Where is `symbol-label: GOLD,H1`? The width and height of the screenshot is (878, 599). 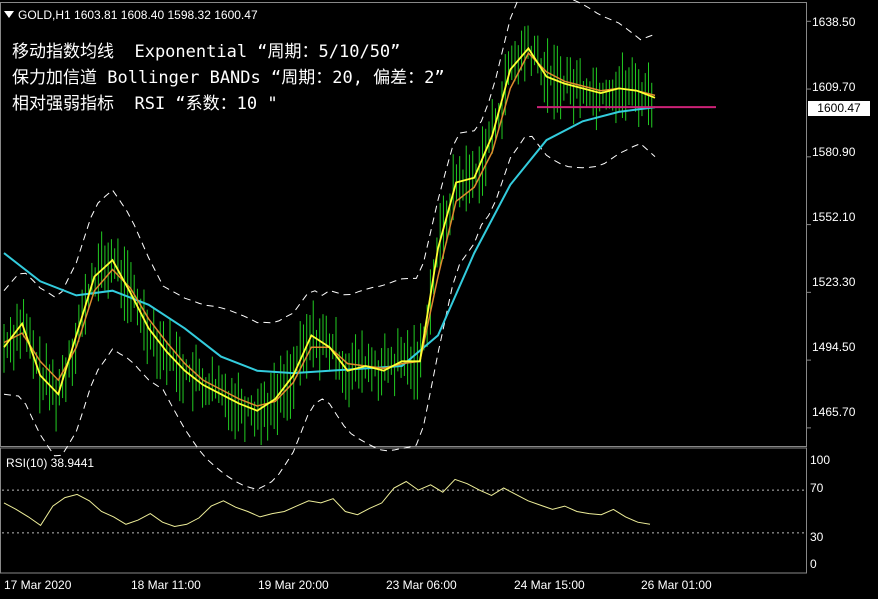
symbol-label: GOLD,H1 is located at coordinates (44, 15).